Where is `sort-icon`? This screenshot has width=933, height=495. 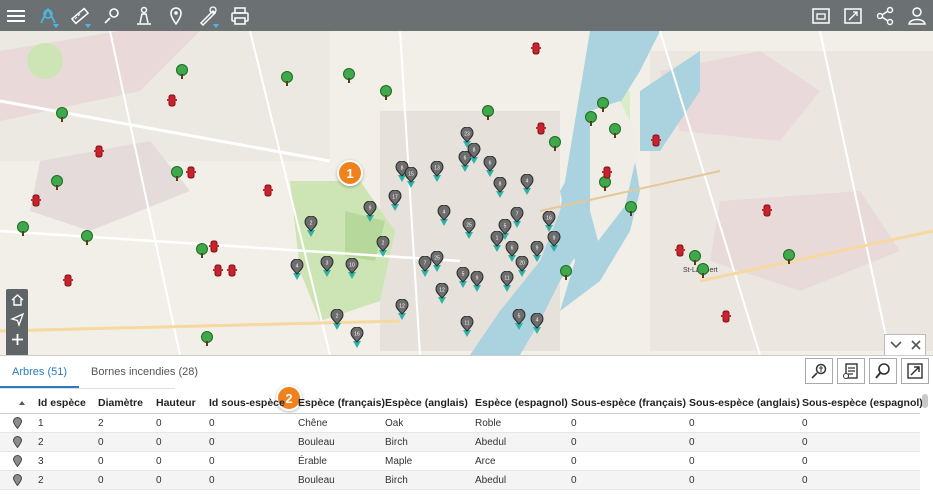
sort-icon is located at coordinates (25, 402).